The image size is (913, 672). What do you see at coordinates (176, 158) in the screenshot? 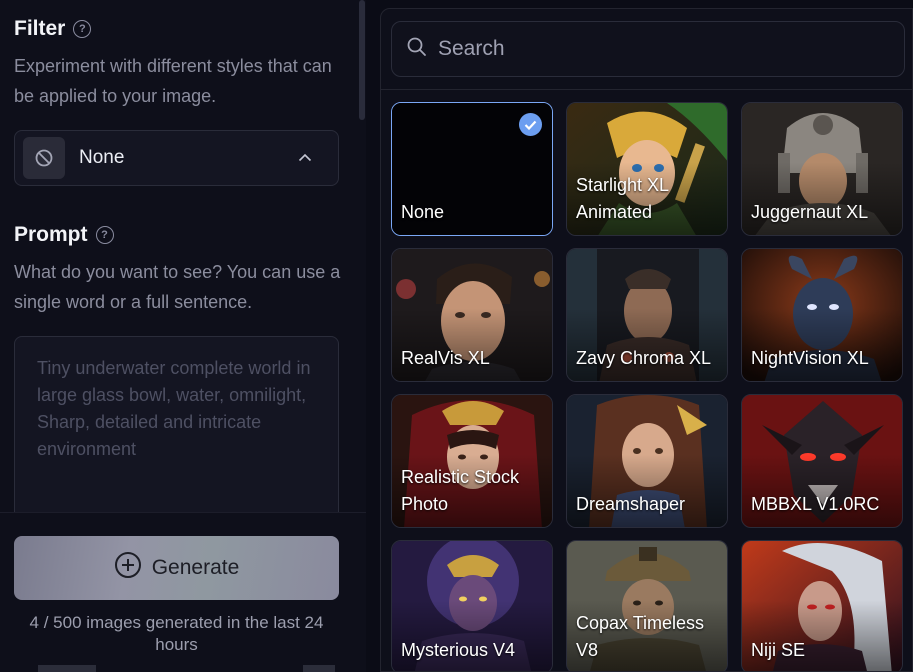
I see `filter-select: None` at bounding box center [176, 158].